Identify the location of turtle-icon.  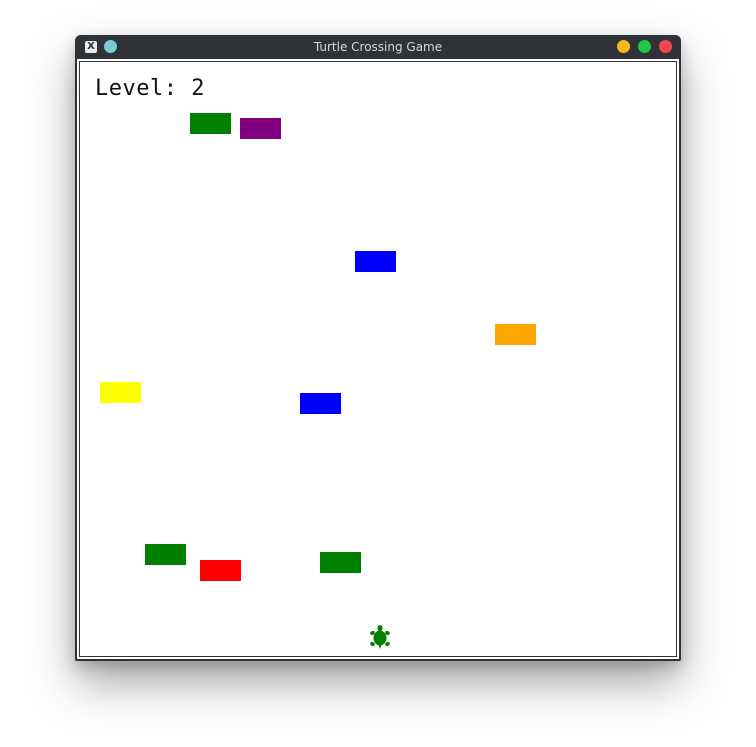
(380, 637).